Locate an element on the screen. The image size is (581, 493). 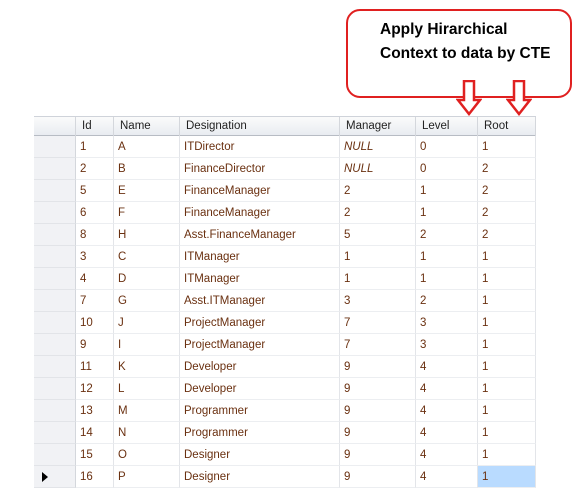
cell-id: 10 is located at coordinates (95, 323).